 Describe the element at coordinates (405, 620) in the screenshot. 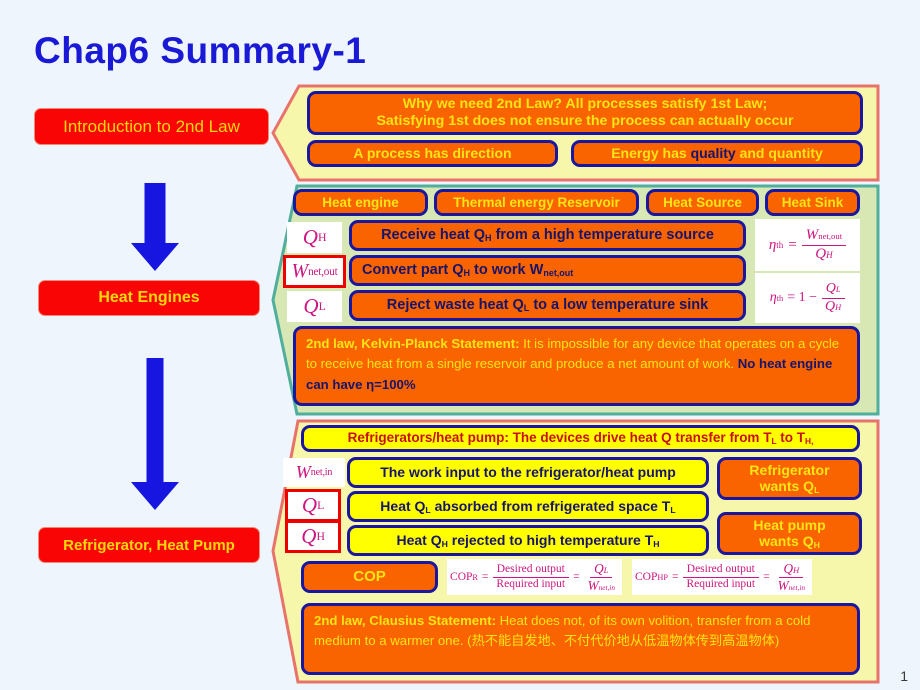

I see `clausius-title: 2nd law, Clausius Statement:` at that location.